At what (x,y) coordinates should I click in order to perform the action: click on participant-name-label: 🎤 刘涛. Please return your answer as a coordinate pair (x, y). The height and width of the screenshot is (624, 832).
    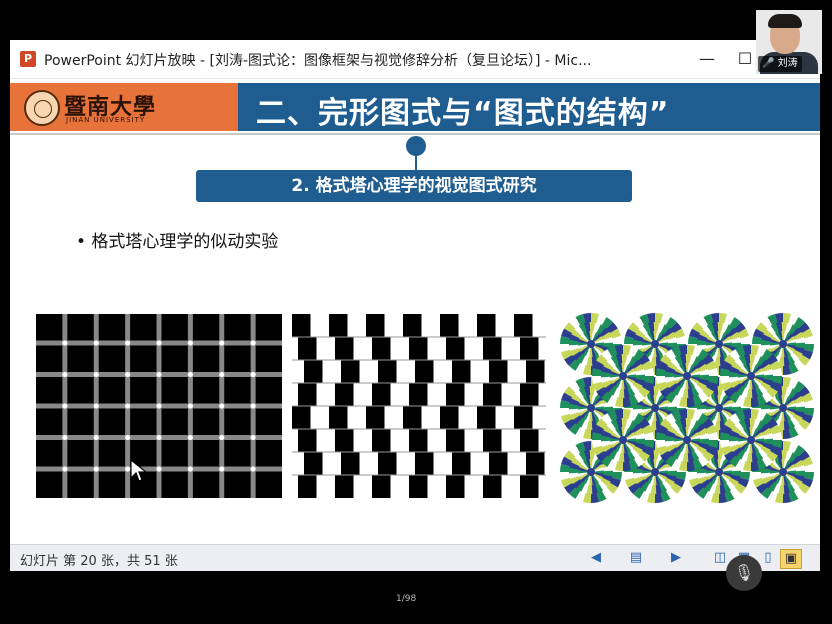
    Looking at the image, I should click on (780, 64).